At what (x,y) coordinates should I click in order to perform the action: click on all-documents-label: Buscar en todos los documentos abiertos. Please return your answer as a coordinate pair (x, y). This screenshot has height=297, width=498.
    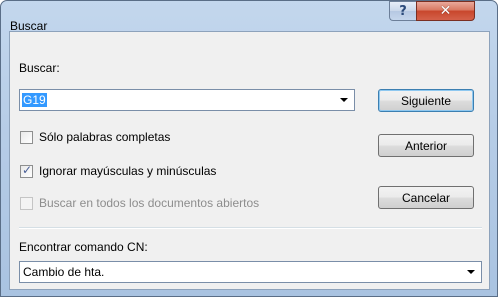
    Looking at the image, I should click on (149, 203).